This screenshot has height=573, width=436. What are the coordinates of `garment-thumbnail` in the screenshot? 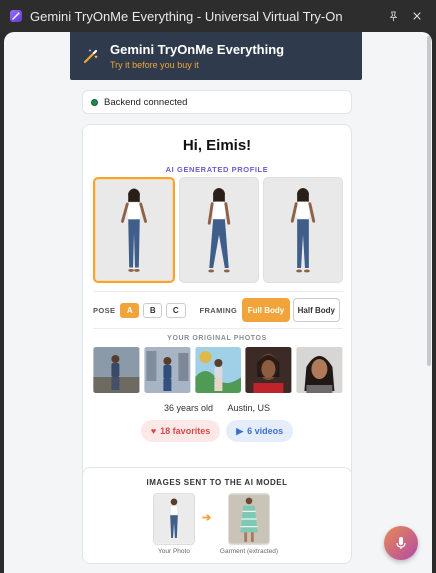 It's located at (249, 519).